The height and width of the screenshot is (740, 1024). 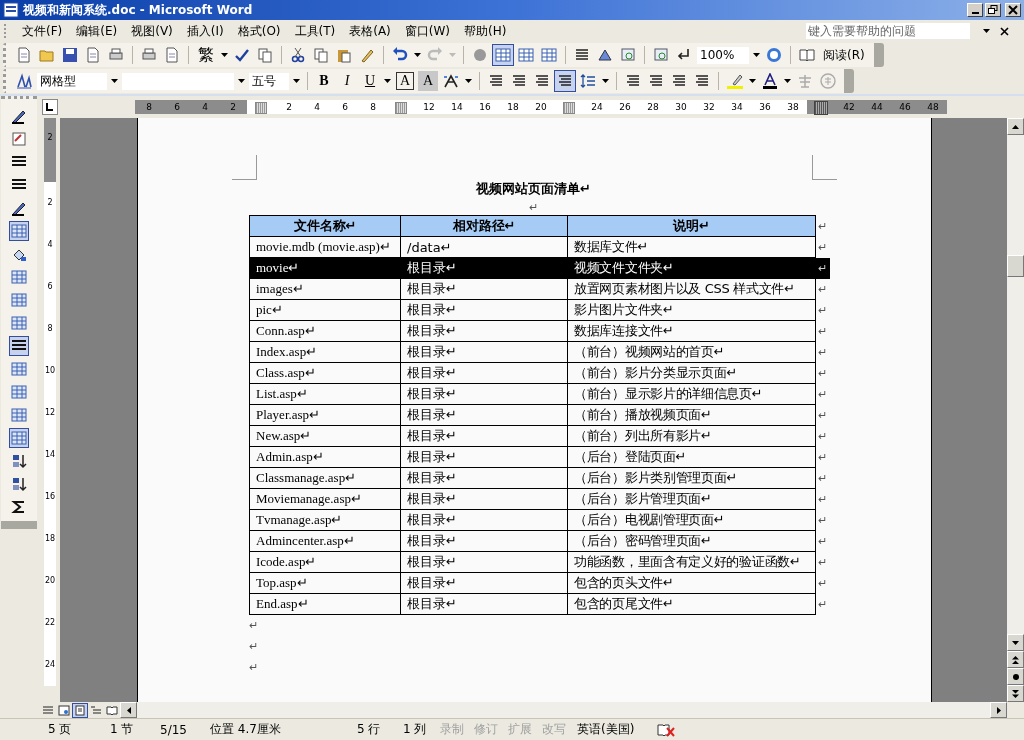 What do you see at coordinates (606, 729) in the screenshot?
I see `language-status: 英语(美国)` at bounding box center [606, 729].